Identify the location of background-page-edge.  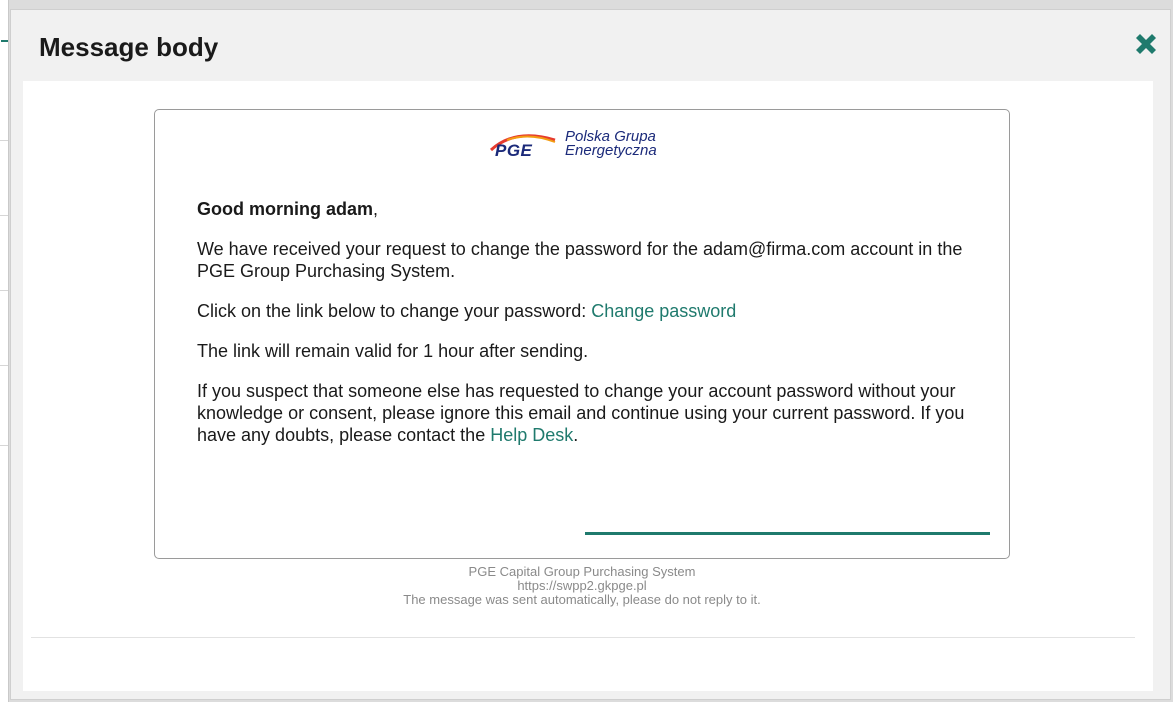
(4, 351).